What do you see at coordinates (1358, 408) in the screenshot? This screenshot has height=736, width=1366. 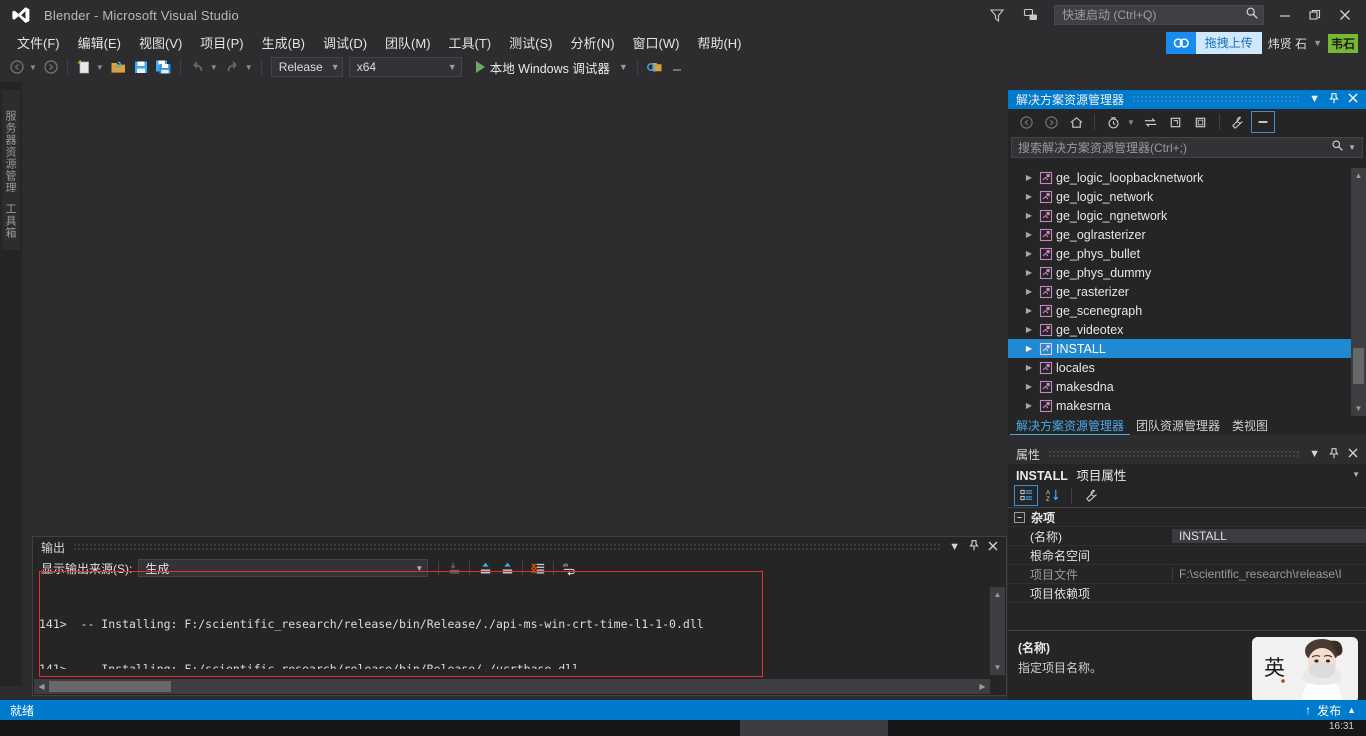 I see `scroll-down-arrow-icon: ▼` at bounding box center [1358, 408].